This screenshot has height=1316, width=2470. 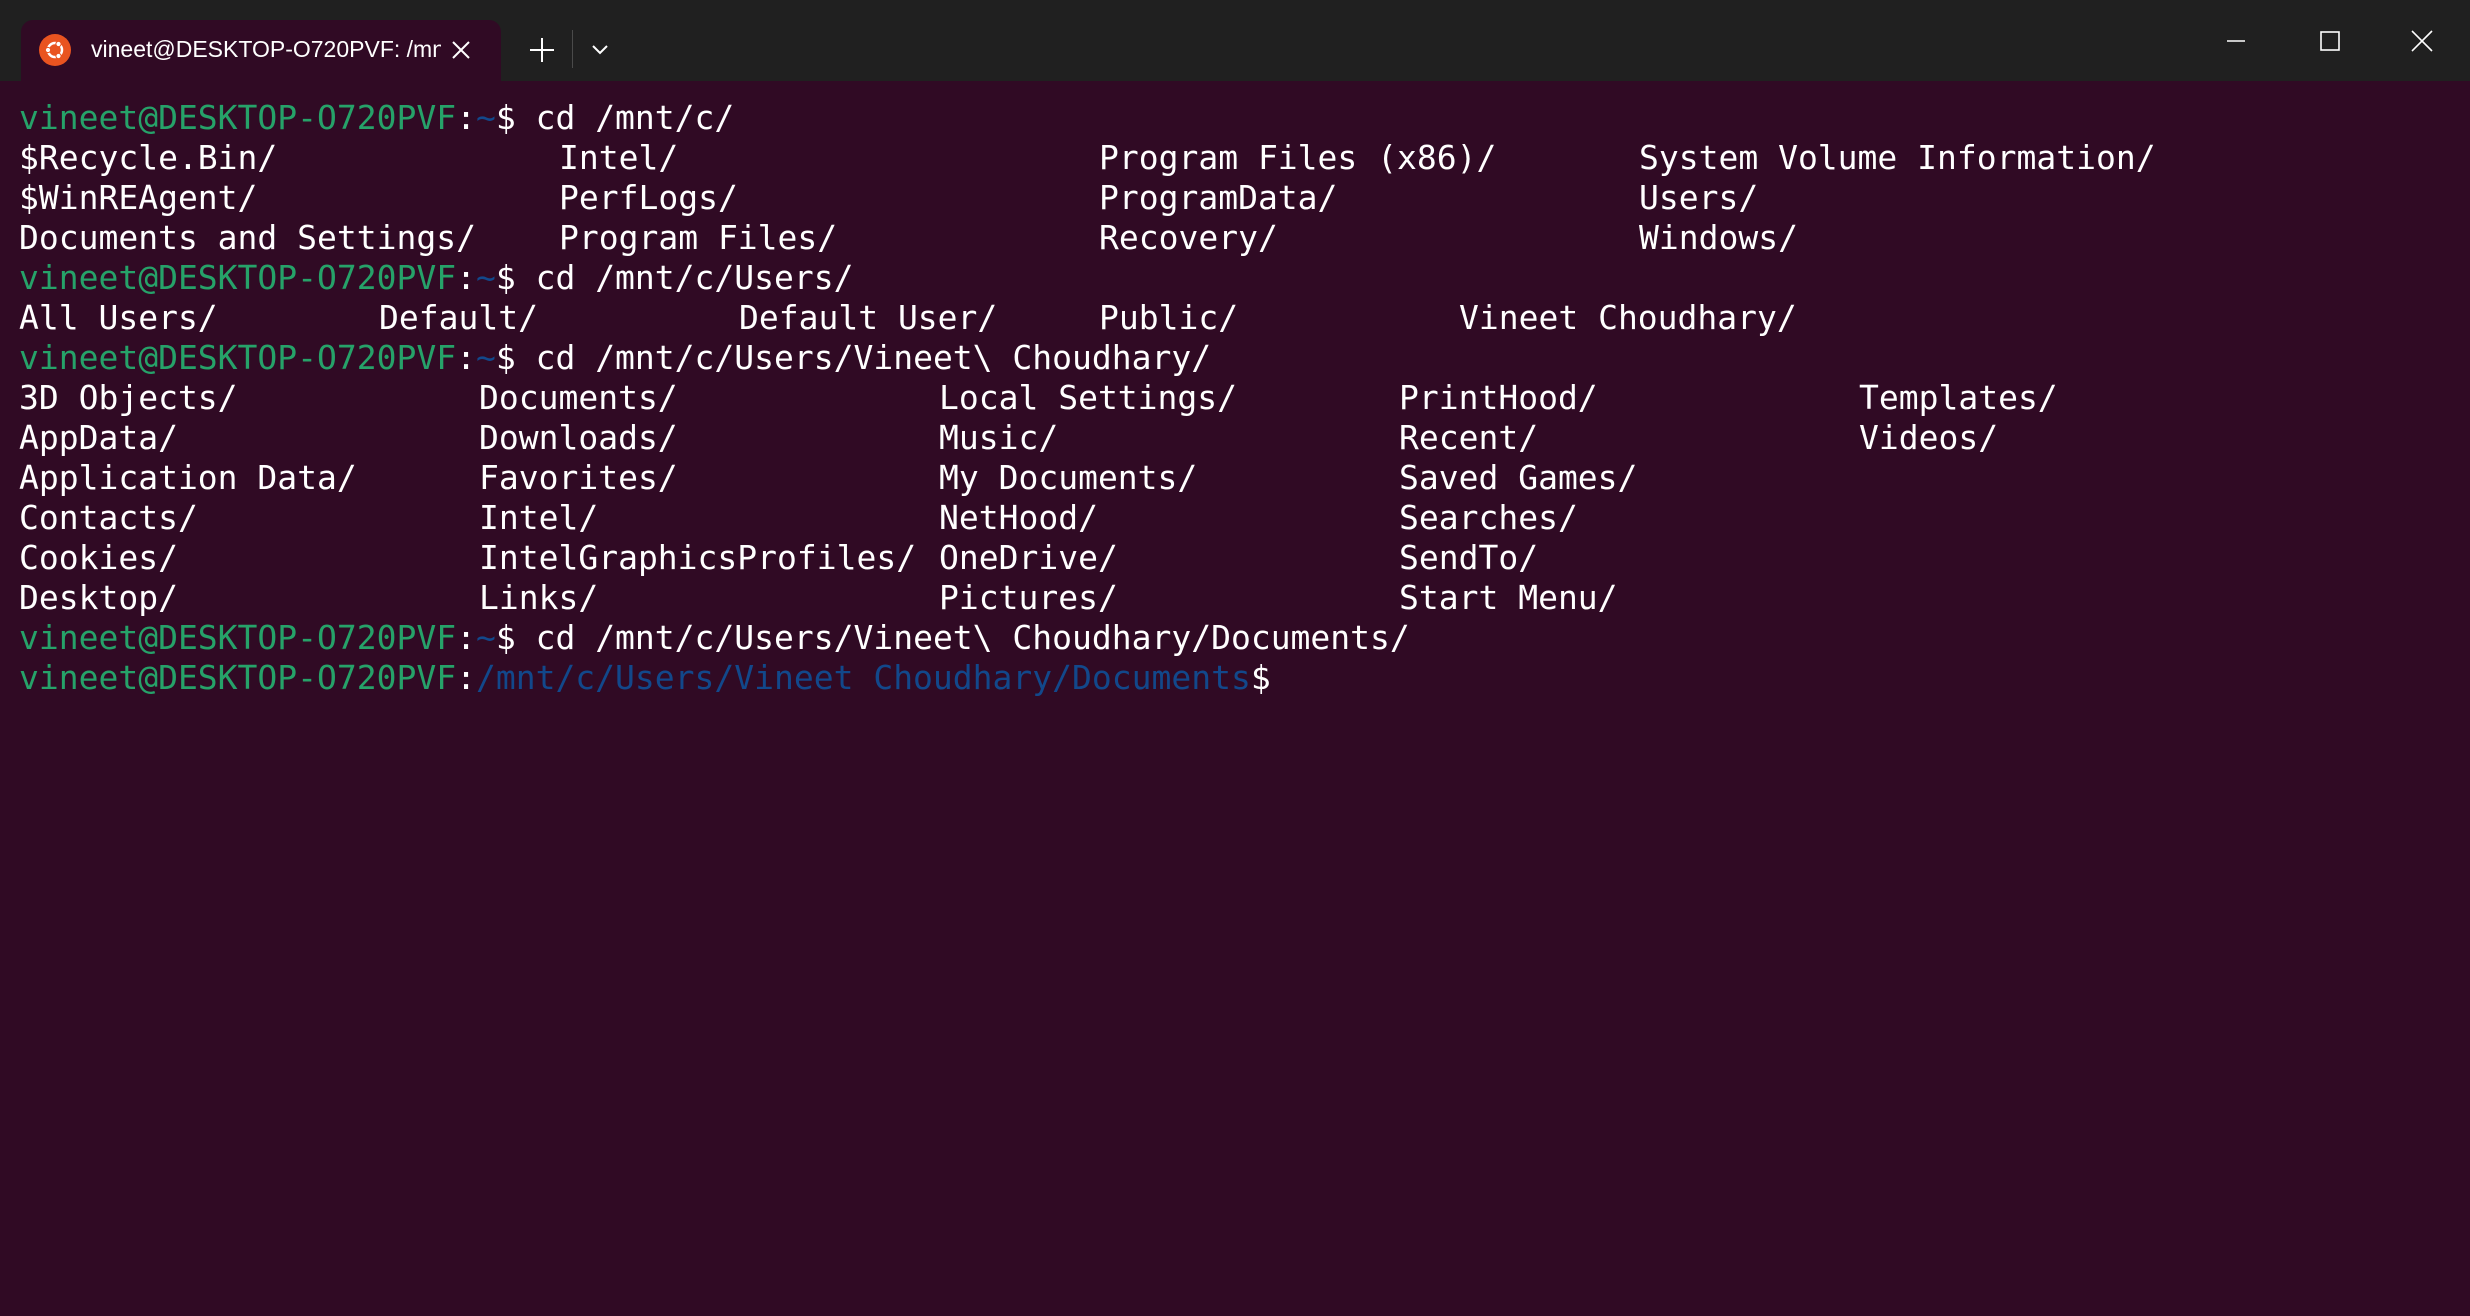 What do you see at coordinates (863, 357) in the screenshot?
I see `command-text: cd /mnt/c/Users/Vineet\ Choudhary/` at bounding box center [863, 357].